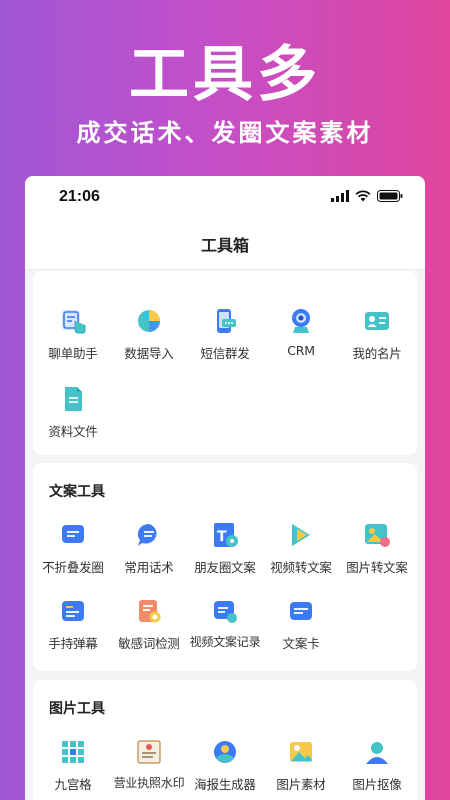 Image resolution: width=450 pixels, height=800 pixels. I want to click on tool-label: 常用话术, so click(149, 567).